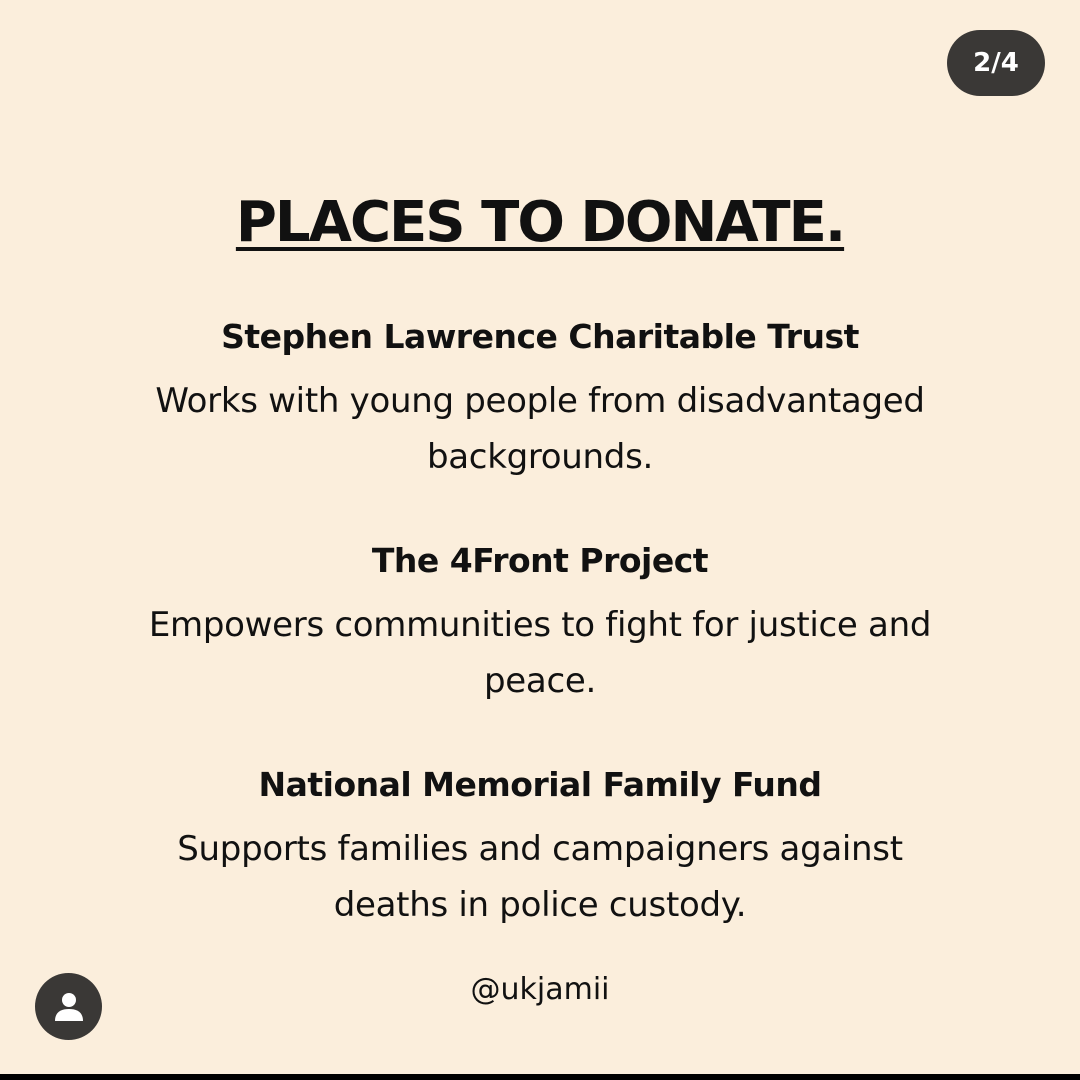 This screenshot has height=1080, width=1080. What do you see at coordinates (540, 784) in the screenshot?
I see `charity-name: National Memorial Family Fund` at bounding box center [540, 784].